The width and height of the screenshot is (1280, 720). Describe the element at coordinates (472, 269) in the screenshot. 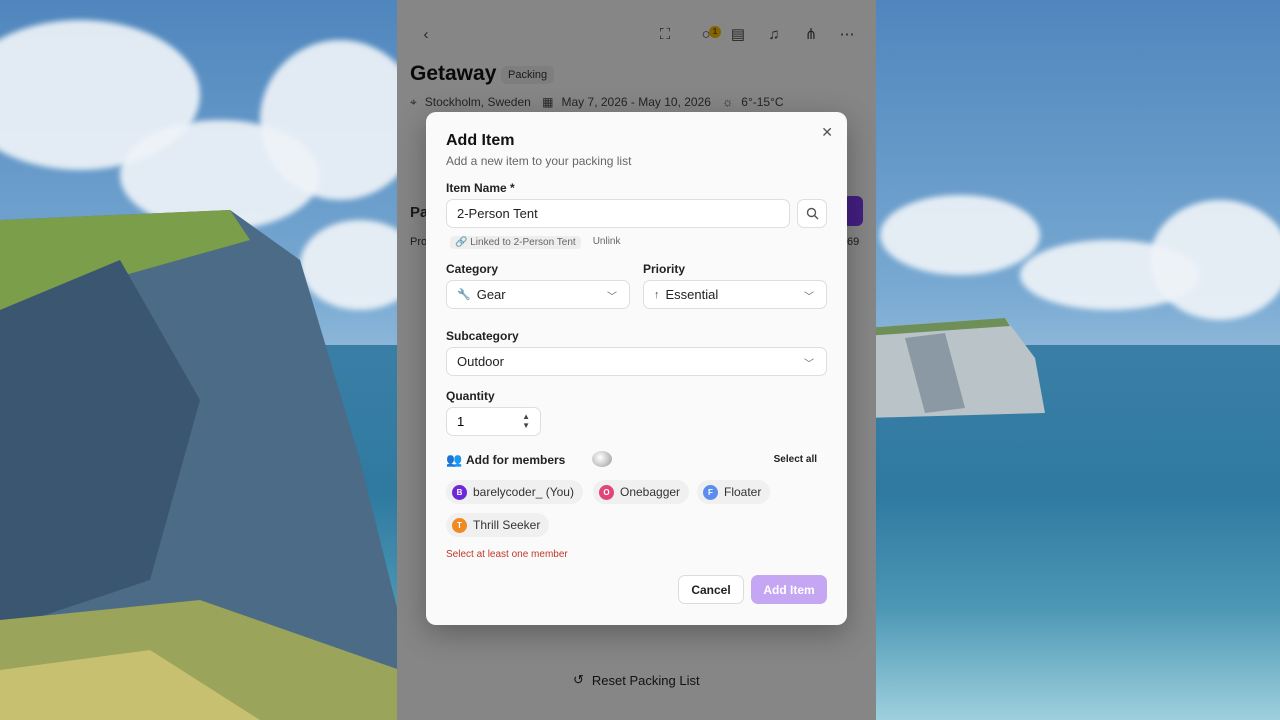

I see `category-label: Category` at that location.